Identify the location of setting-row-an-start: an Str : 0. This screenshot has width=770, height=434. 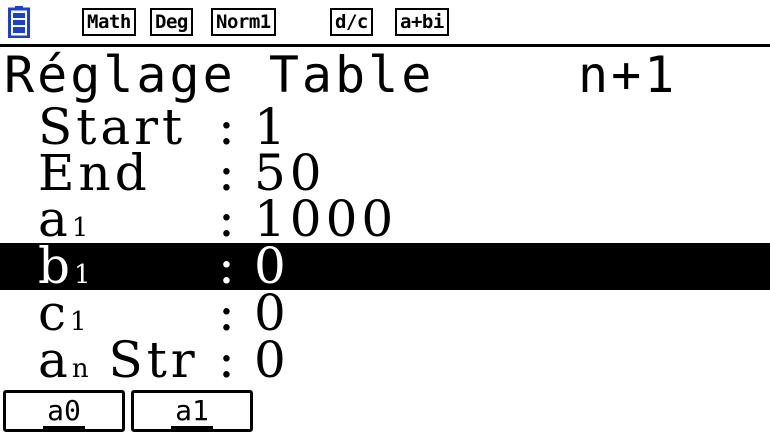
(385, 360).